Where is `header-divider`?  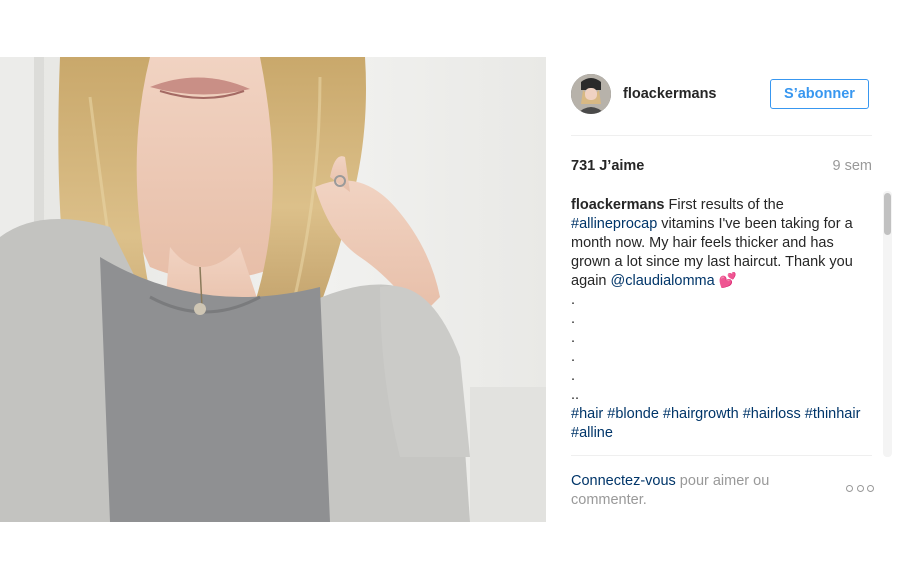 header-divider is located at coordinates (721, 135).